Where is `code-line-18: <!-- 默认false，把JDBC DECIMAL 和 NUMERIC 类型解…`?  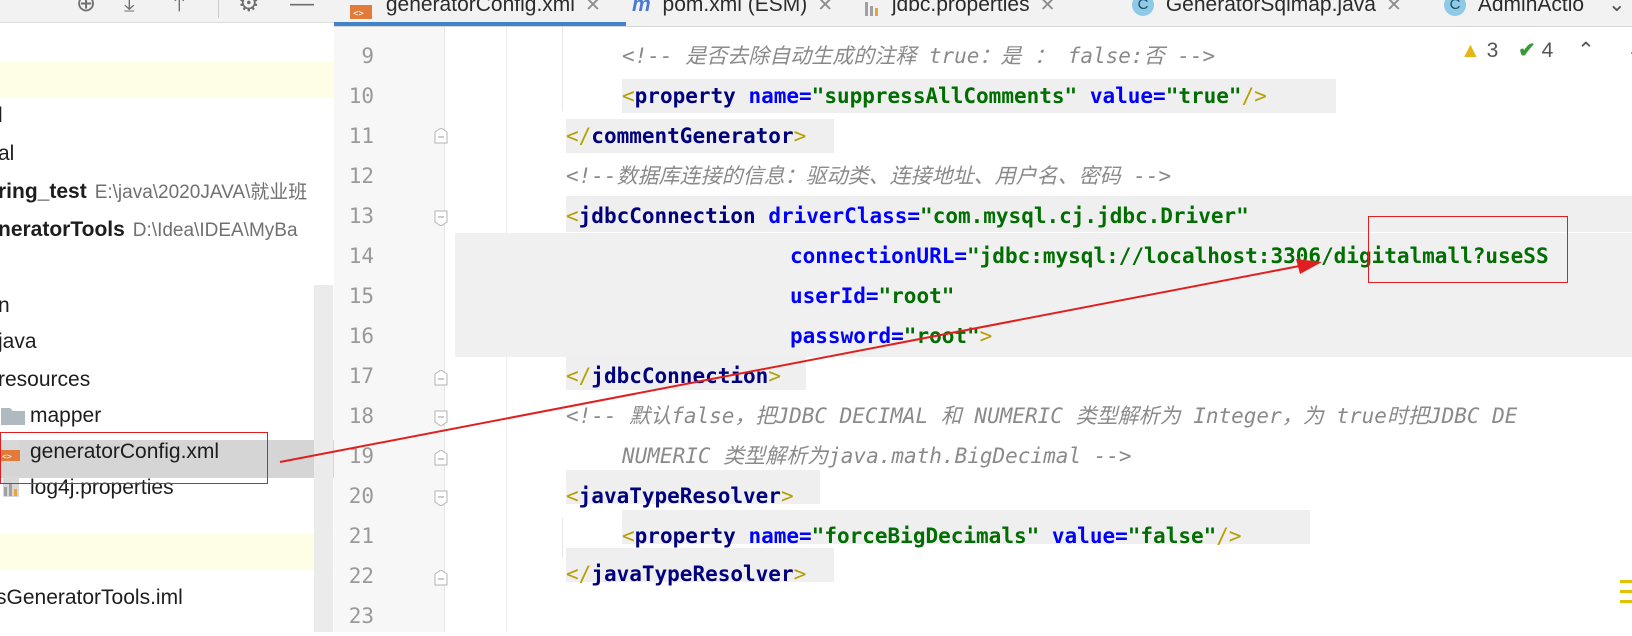 code-line-18: <!-- 默认false，把JDBC DECIMAL 和 NUMERIC 类型解… is located at coordinates (1041, 416).